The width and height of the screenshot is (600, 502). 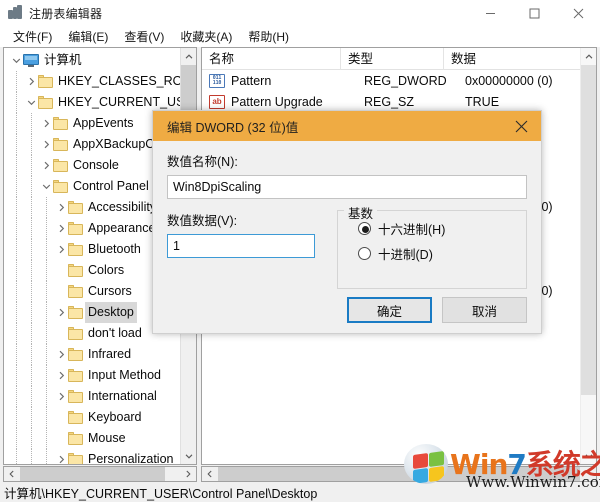 What do you see at coordinates (399, 80) in the screenshot?
I see `table-row: 011 110 Pattern REG_DWORD 0x00000000 (0)` at bounding box center [399, 80].